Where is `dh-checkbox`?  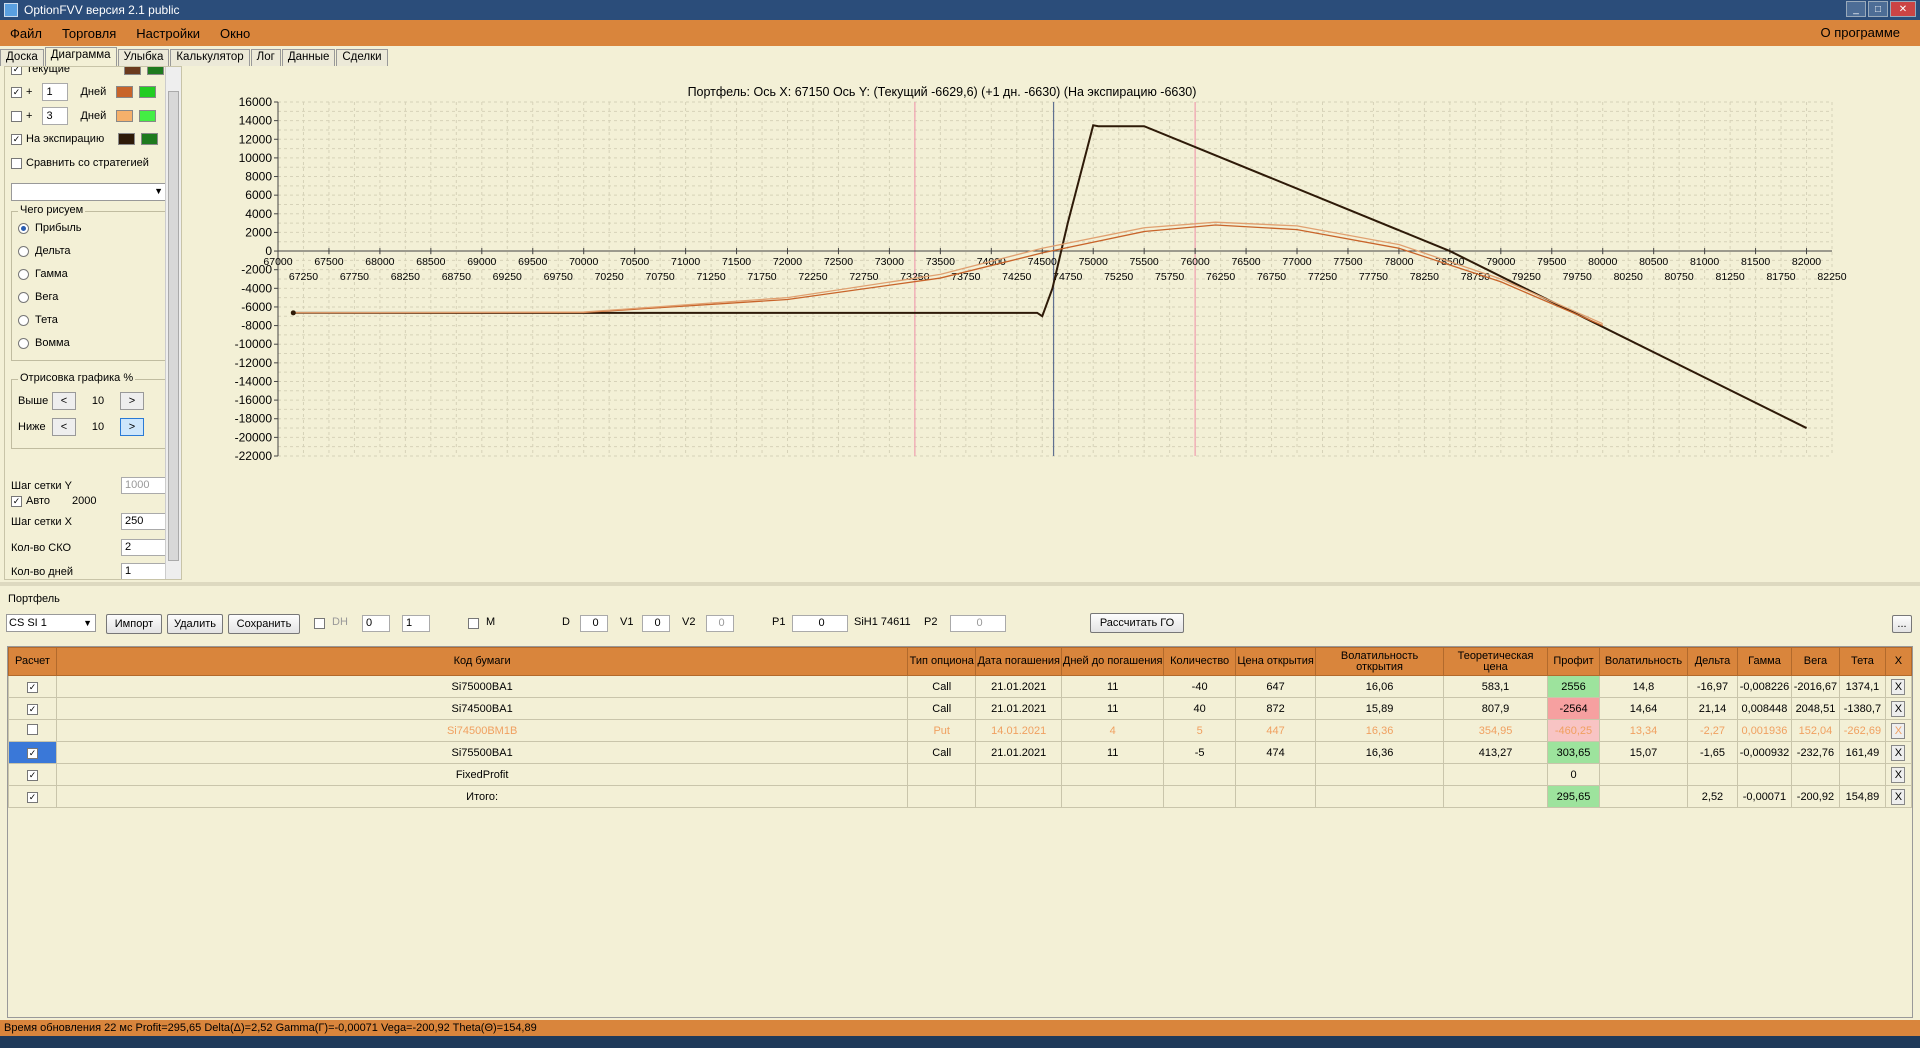 dh-checkbox is located at coordinates (319, 623).